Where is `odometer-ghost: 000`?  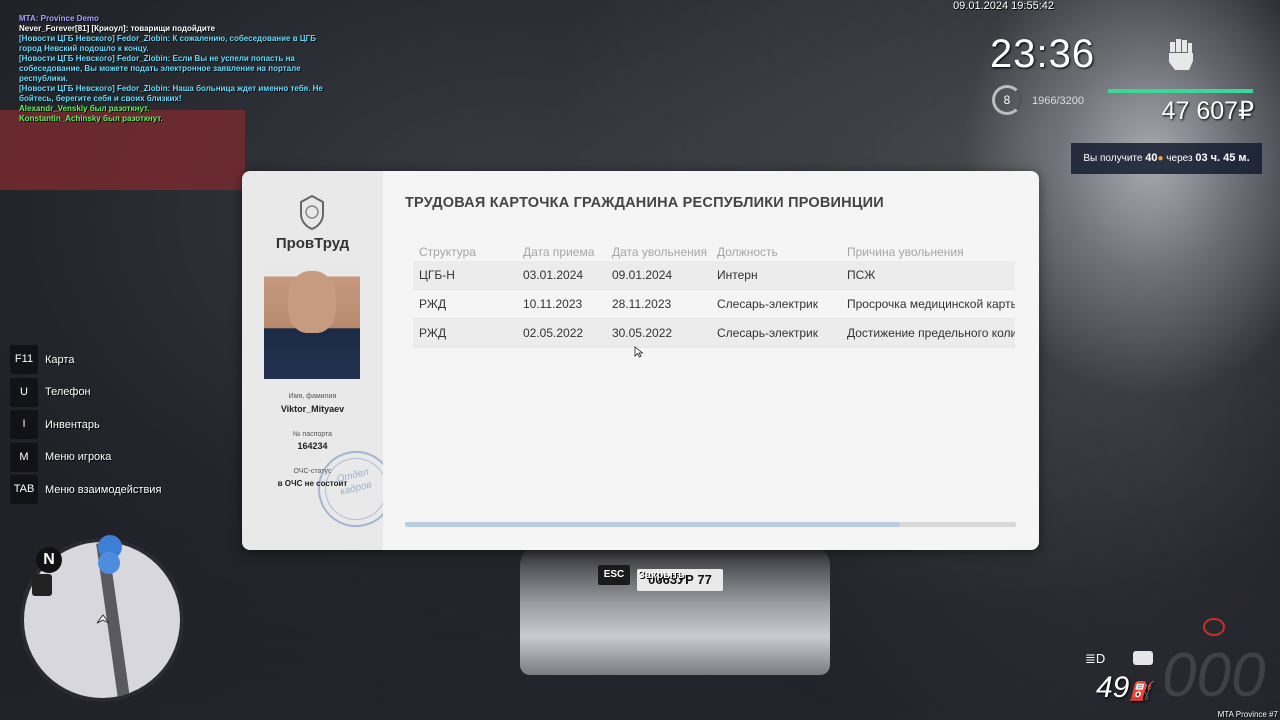
odometer-ghost: 000 is located at coordinates (1214, 675).